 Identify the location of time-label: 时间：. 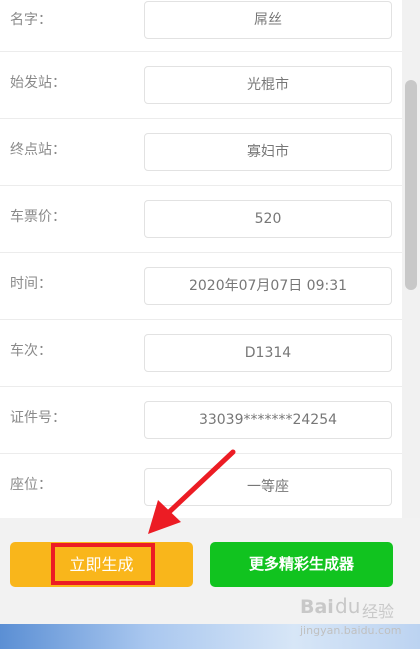
(31, 284).